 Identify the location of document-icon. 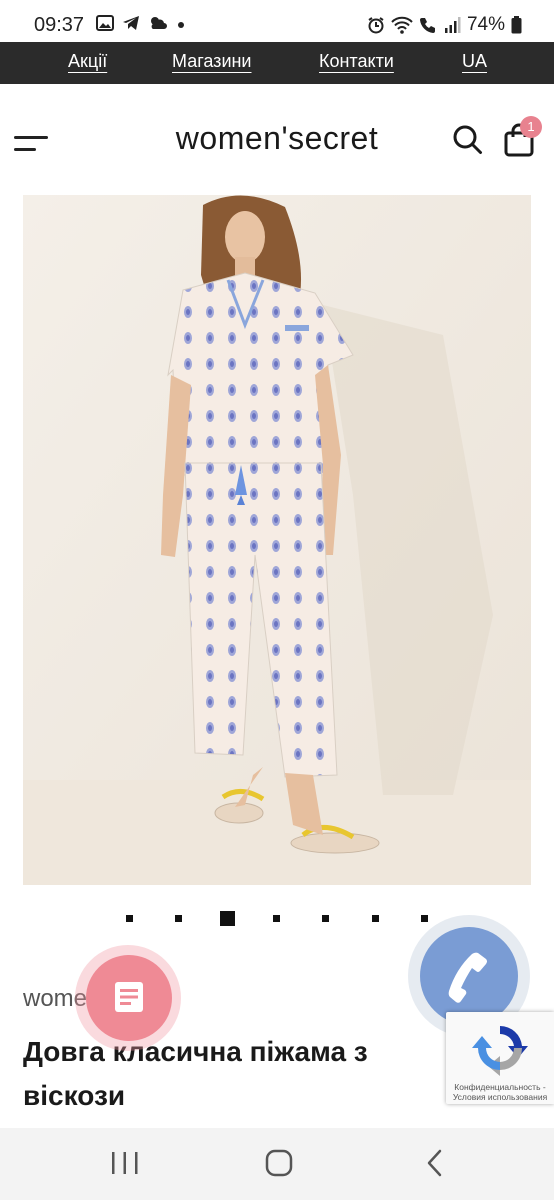
(129, 997).